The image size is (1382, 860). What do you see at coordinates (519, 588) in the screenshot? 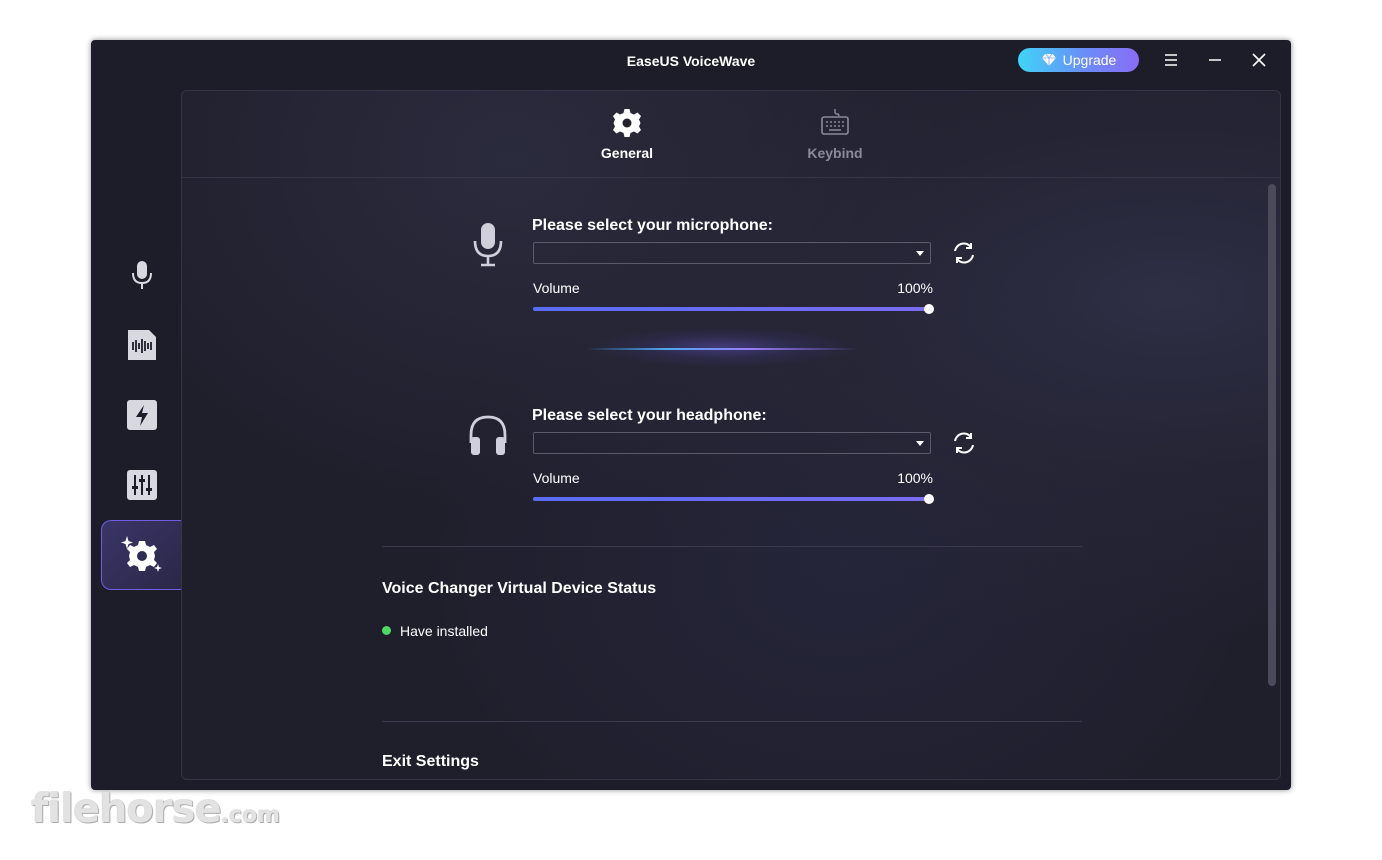
I see `device-status-title: Voice Changer Virtual Device Status` at bounding box center [519, 588].